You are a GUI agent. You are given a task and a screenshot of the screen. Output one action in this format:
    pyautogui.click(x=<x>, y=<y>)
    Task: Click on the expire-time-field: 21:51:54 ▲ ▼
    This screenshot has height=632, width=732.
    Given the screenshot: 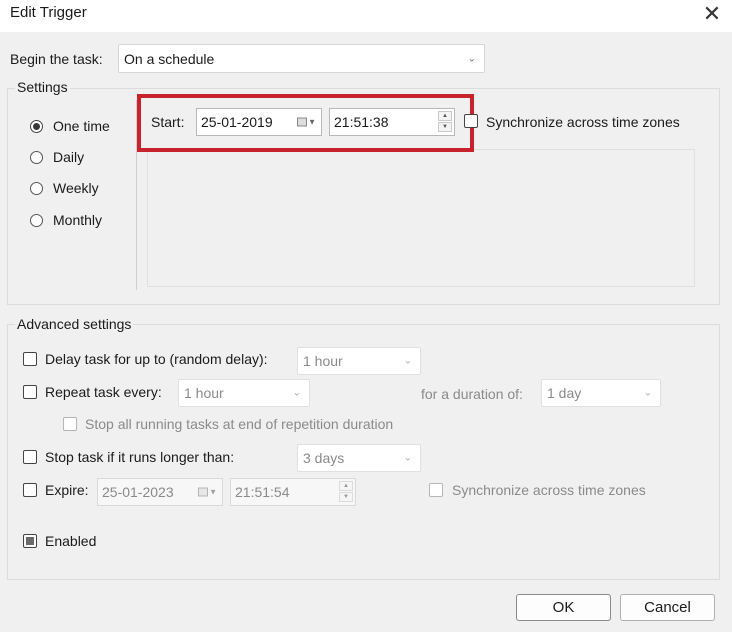 What is the action you would take?
    pyautogui.click(x=293, y=492)
    